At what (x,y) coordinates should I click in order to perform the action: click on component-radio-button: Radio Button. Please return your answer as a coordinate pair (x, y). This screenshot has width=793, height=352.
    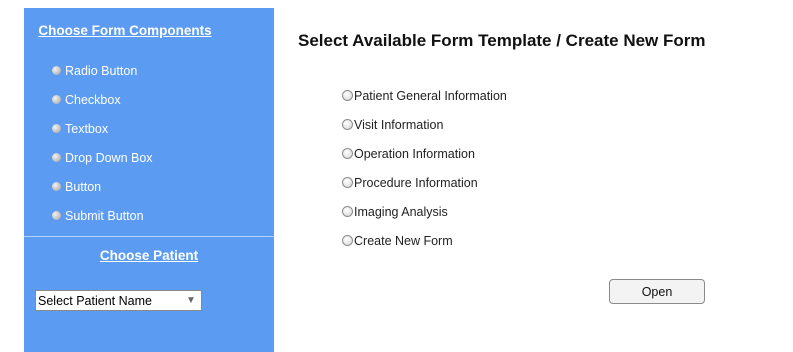
    Looking at the image, I should click on (102, 70).